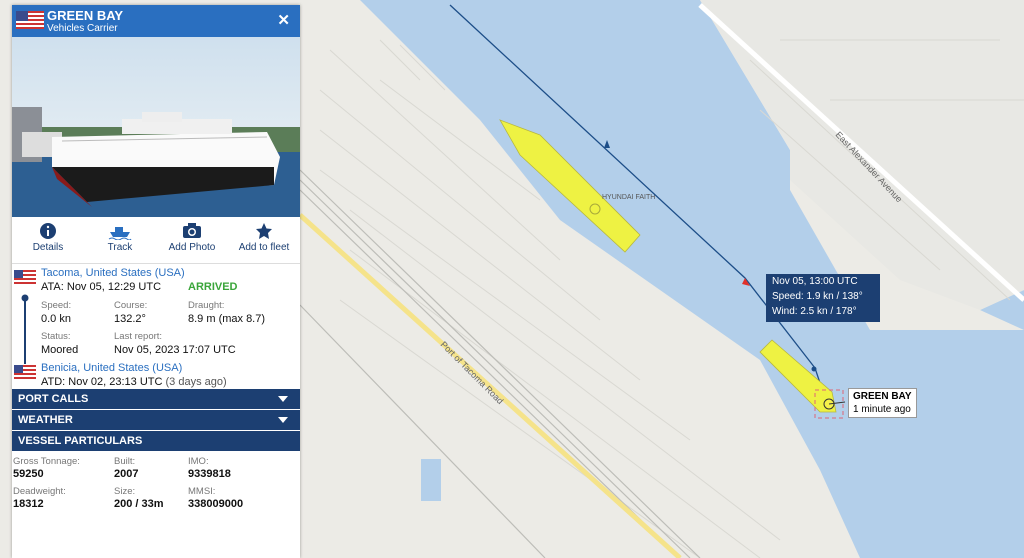 The height and width of the screenshot is (558, 1024). I want to click on track-button: Track, so click(120, 240).